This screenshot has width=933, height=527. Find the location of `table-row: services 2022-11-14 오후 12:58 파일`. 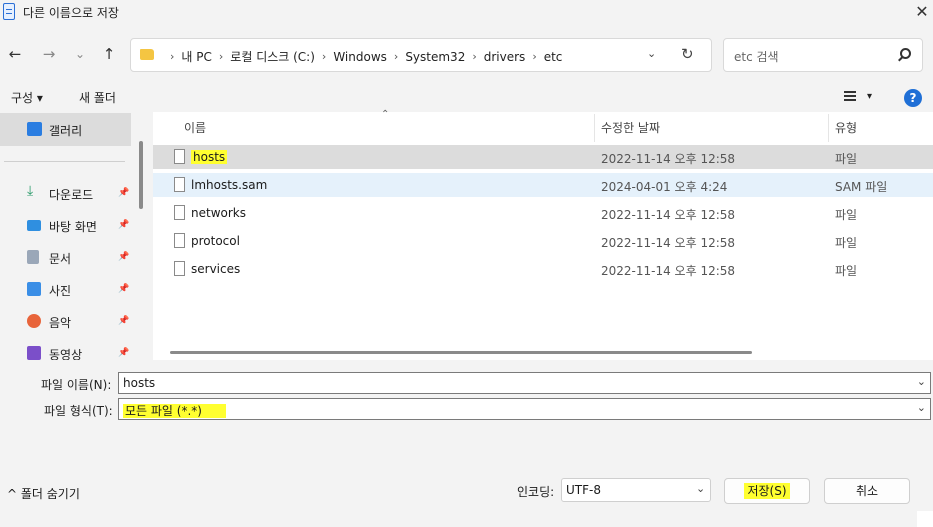

table-row: services 2022-11-14 오후 12:58 파일 is located at coordinates (543, 269).